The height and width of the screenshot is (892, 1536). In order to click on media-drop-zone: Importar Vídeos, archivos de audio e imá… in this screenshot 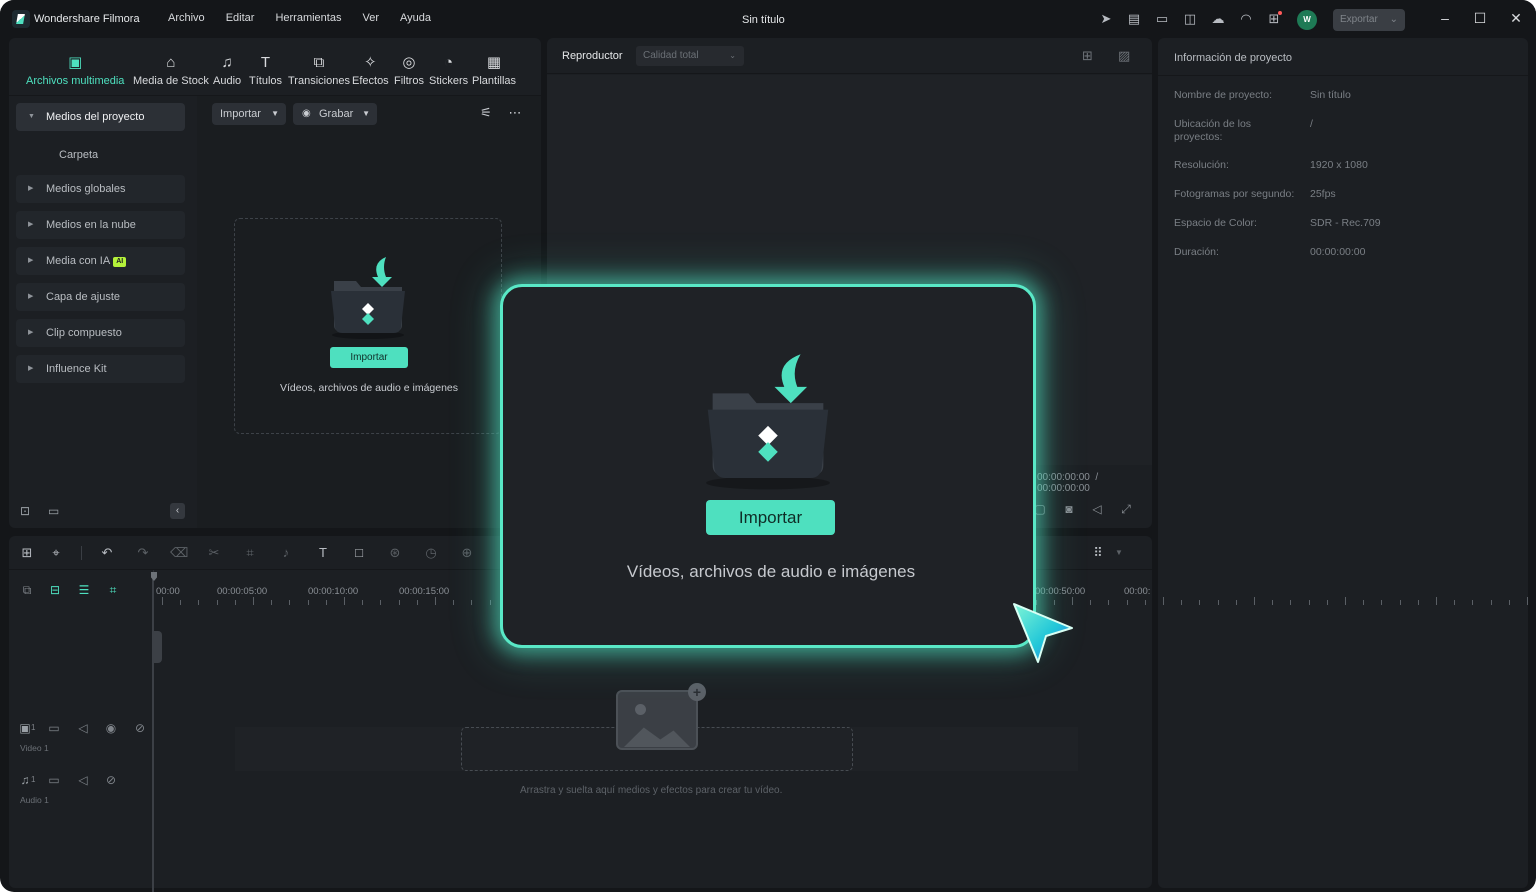, I will do `click(368, 326)`.